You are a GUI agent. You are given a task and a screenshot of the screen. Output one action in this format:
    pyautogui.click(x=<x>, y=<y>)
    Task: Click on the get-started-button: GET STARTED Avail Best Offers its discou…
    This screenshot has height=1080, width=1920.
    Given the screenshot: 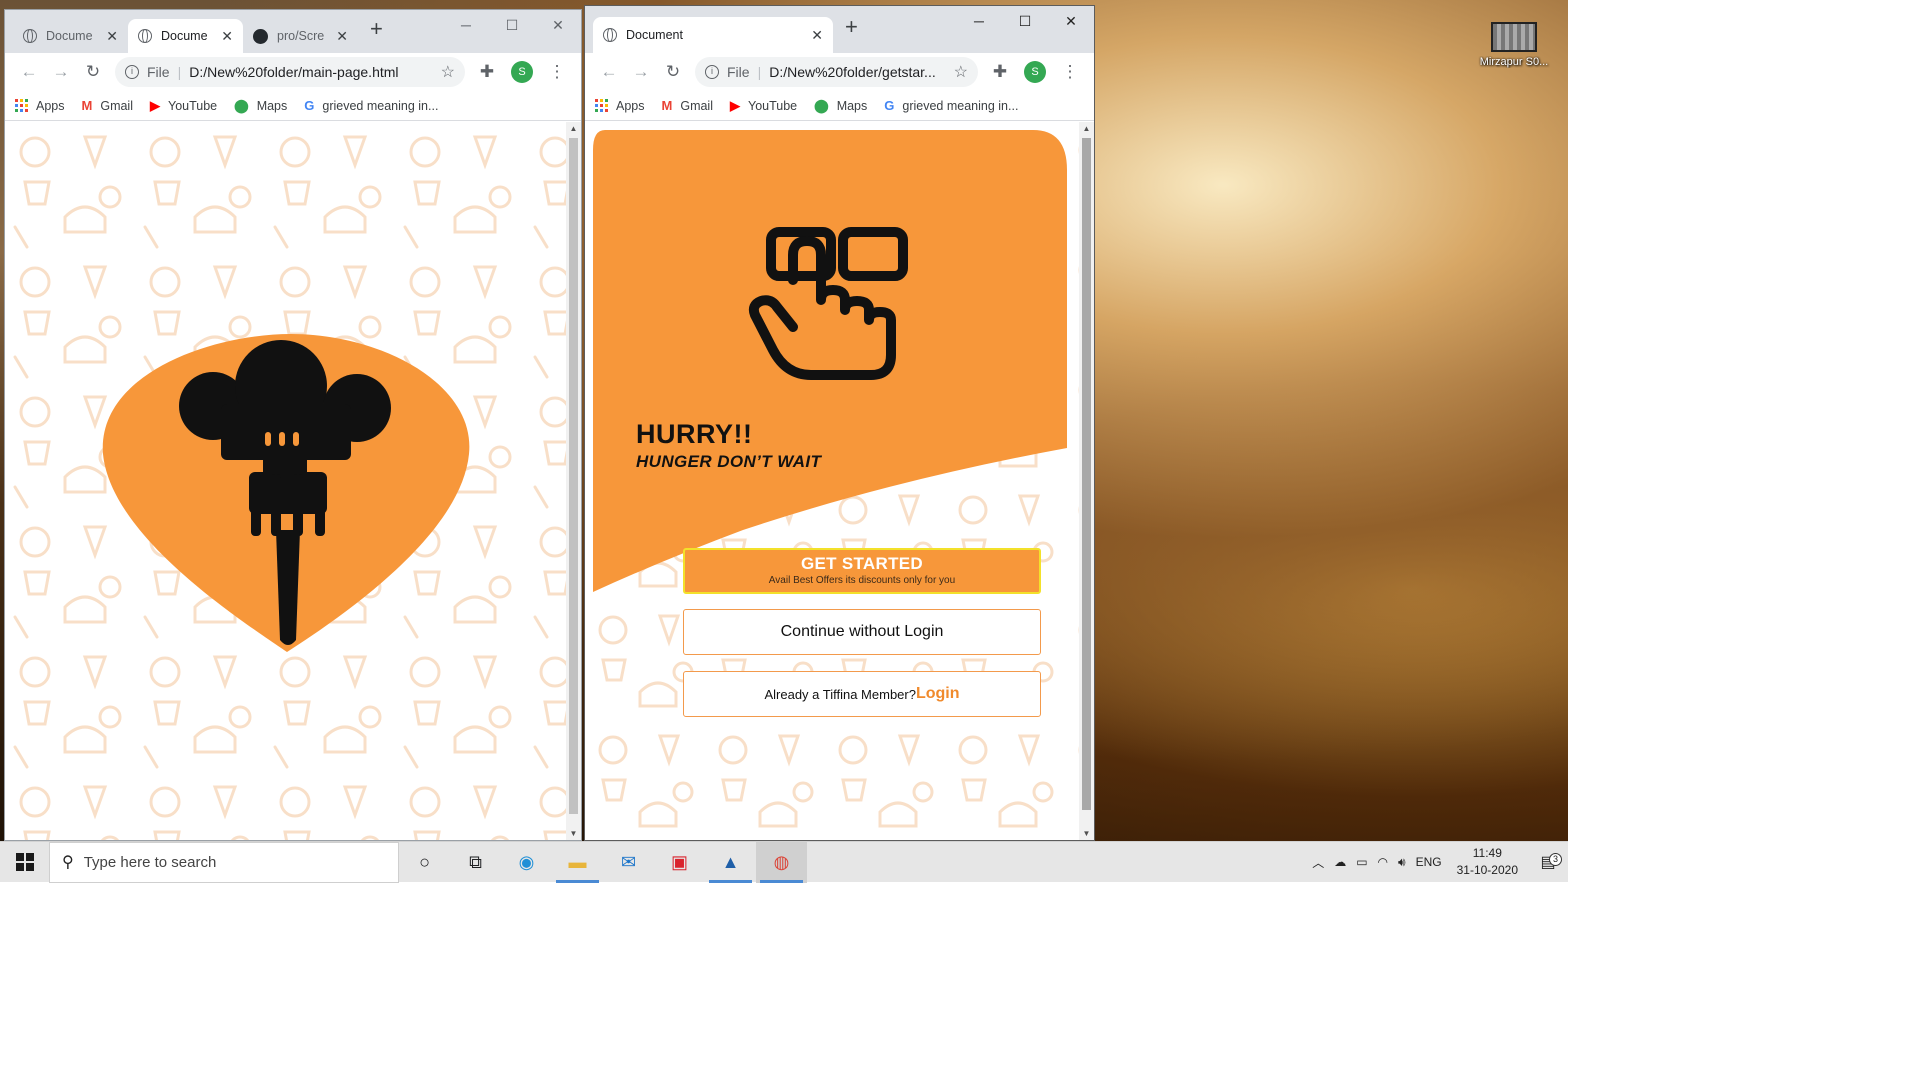 What is the action you would take?
    pyautogui.click(x=862, y=571)
    